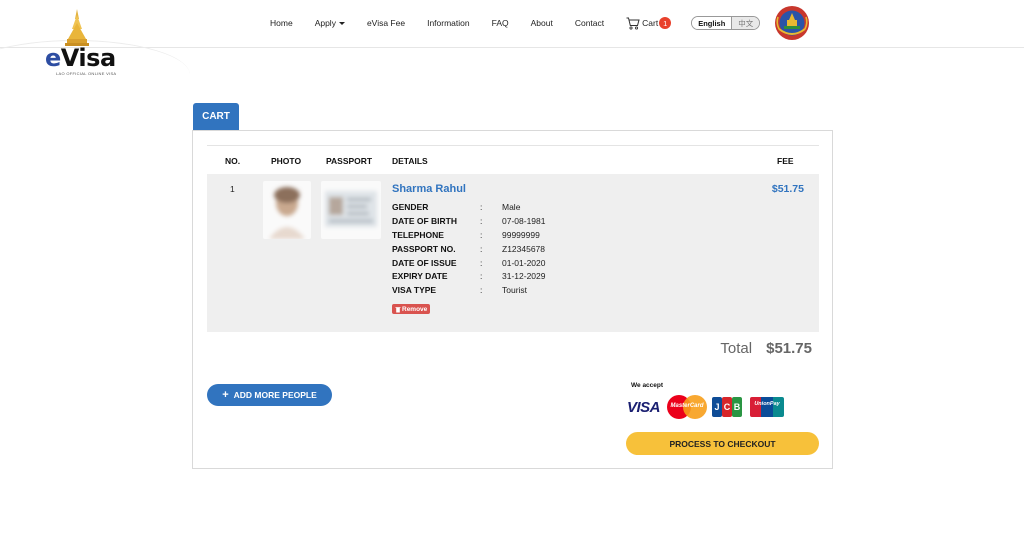 The image size is (1024, 550). What do you see at coordinates (448, 23) in the screenshot?
I see `nav-information: Information` at bounding box center [448, 23].